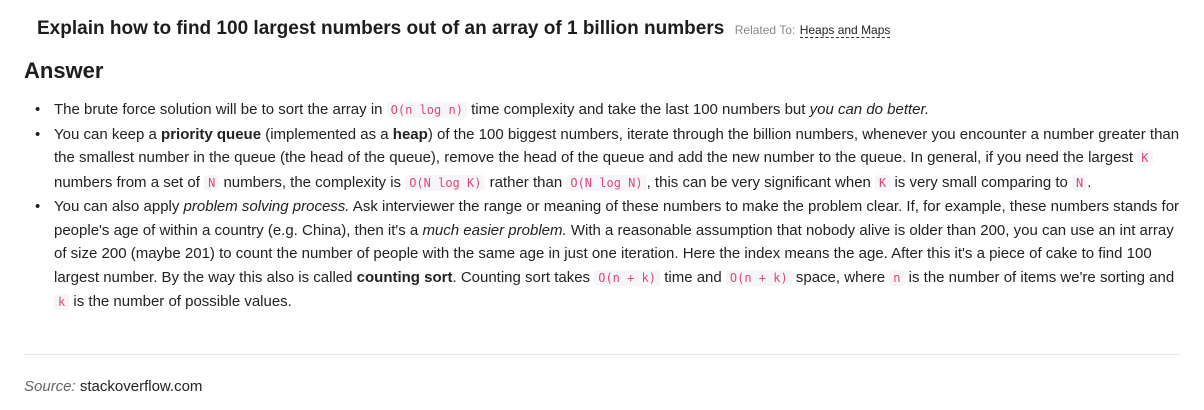 The width and height of the screenshot is (1204, 410). What do you see at coordinates (180, 301) in the screenshot?
I see `text-segment: is the number of possible values.` at bounding box center [180, 301].